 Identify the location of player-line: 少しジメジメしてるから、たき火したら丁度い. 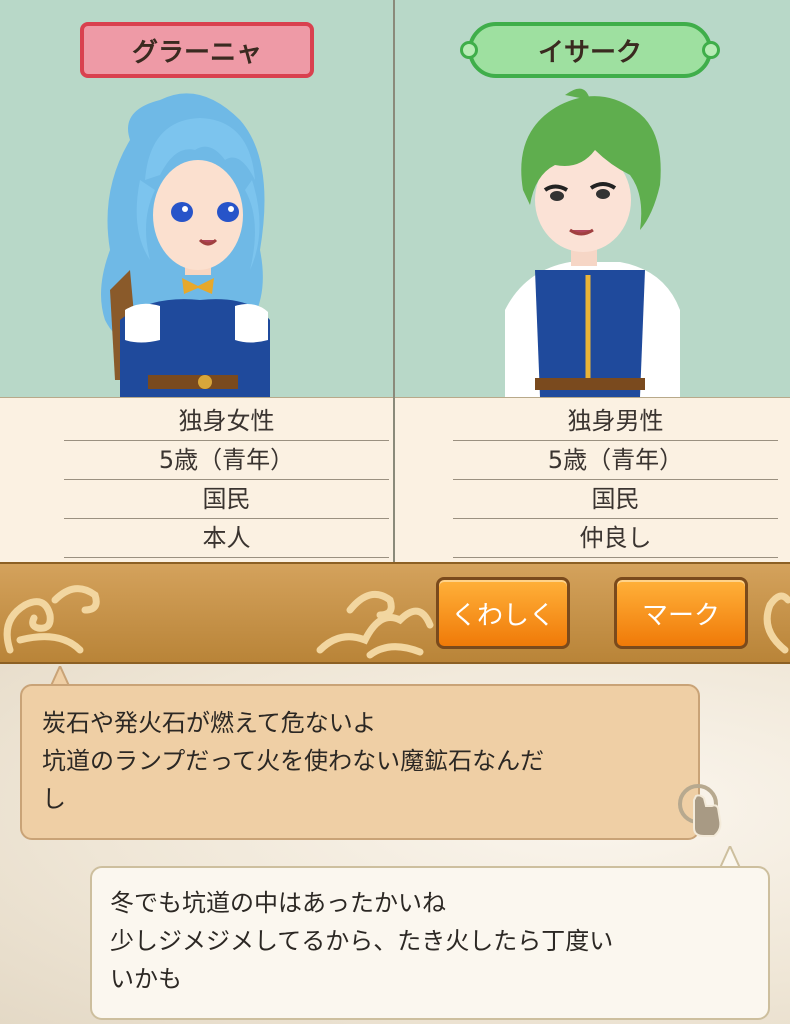
(362, 941).